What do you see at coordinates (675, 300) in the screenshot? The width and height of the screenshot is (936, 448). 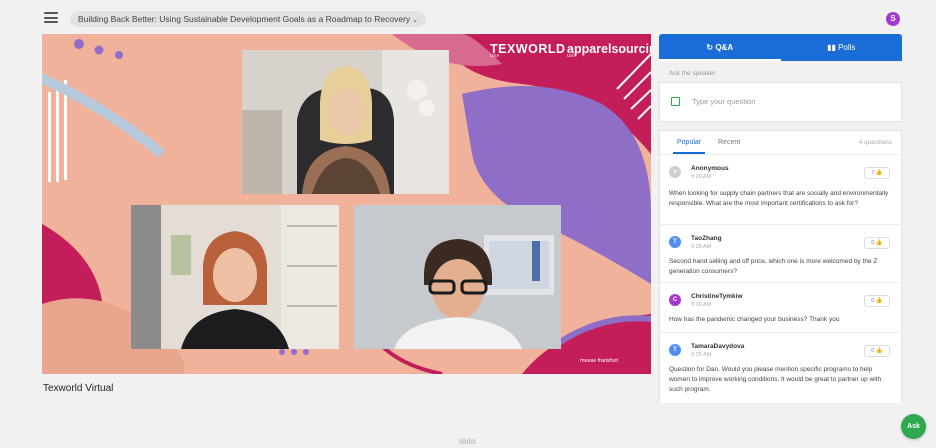 I see `user-avatar-icon: C` at bounding box center [675, 300].